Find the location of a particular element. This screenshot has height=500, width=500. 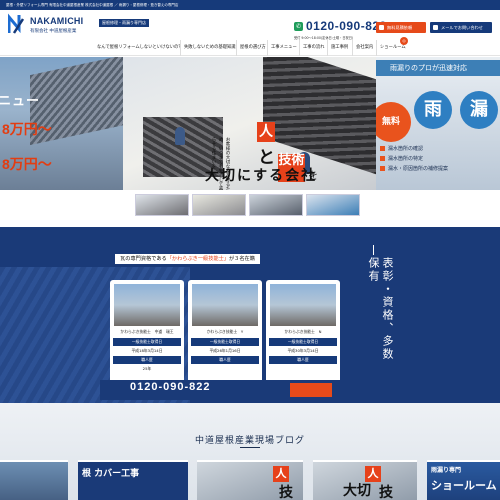

blog-card: 根 カバー工事 is located at coordinates (133, 480).